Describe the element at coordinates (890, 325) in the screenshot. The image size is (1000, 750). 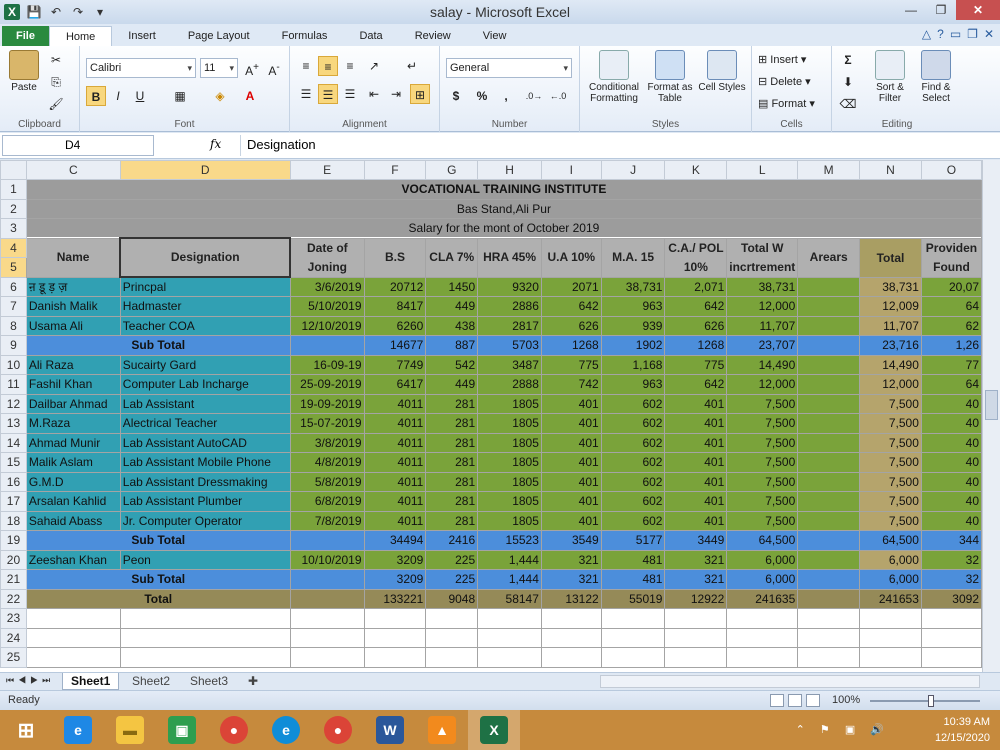
I see `cell-total: 11,707` at that location.